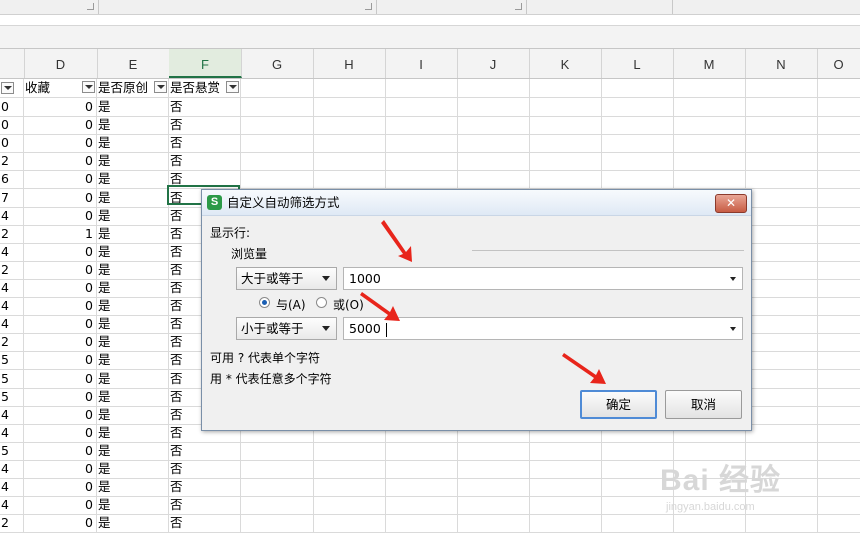 The width and height of the screenshot is (860, 536). I want to click on cancel-button: 取消, so click(703, 404).